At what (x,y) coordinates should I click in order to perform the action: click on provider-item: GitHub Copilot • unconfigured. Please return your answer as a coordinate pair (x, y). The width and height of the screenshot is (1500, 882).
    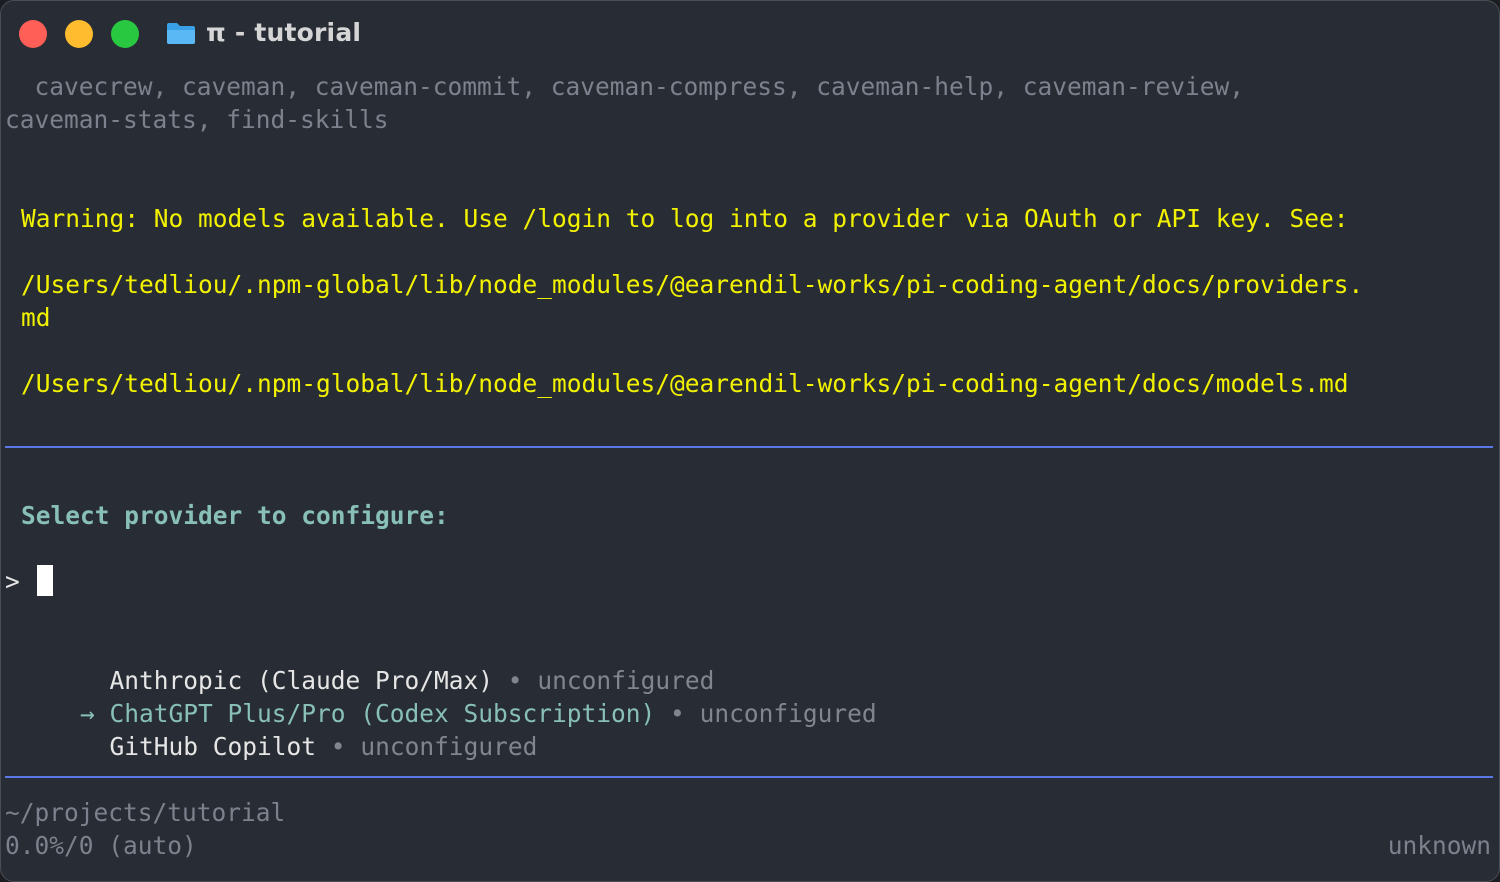
    Looking at the image, I should click on (279, 746).